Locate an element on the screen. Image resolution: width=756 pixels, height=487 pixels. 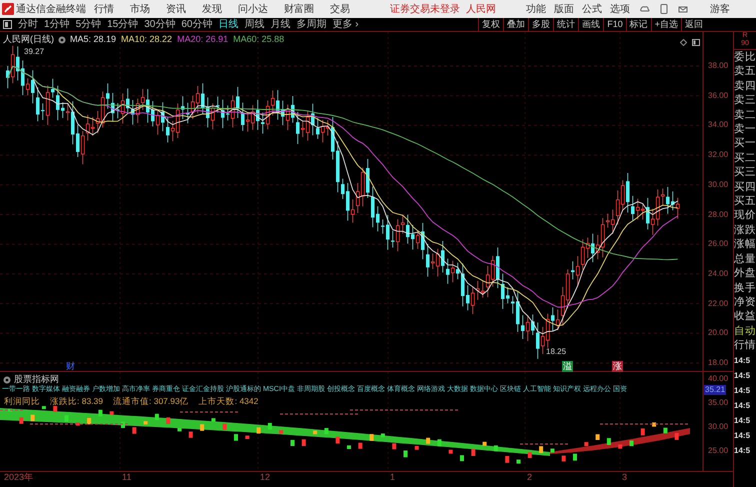
axis-label: 25.00 is located at coordinates (718, 451).